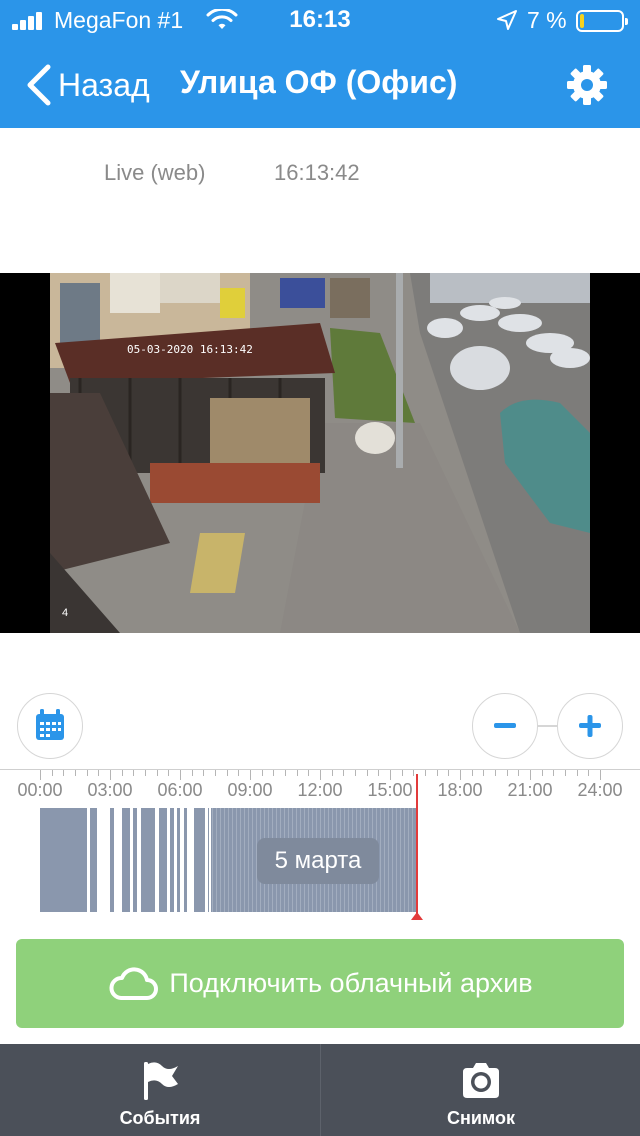 This screenshot has width=640, height=1136. I want to click on timeline-tick-label: 03:00, so click(110, 790).